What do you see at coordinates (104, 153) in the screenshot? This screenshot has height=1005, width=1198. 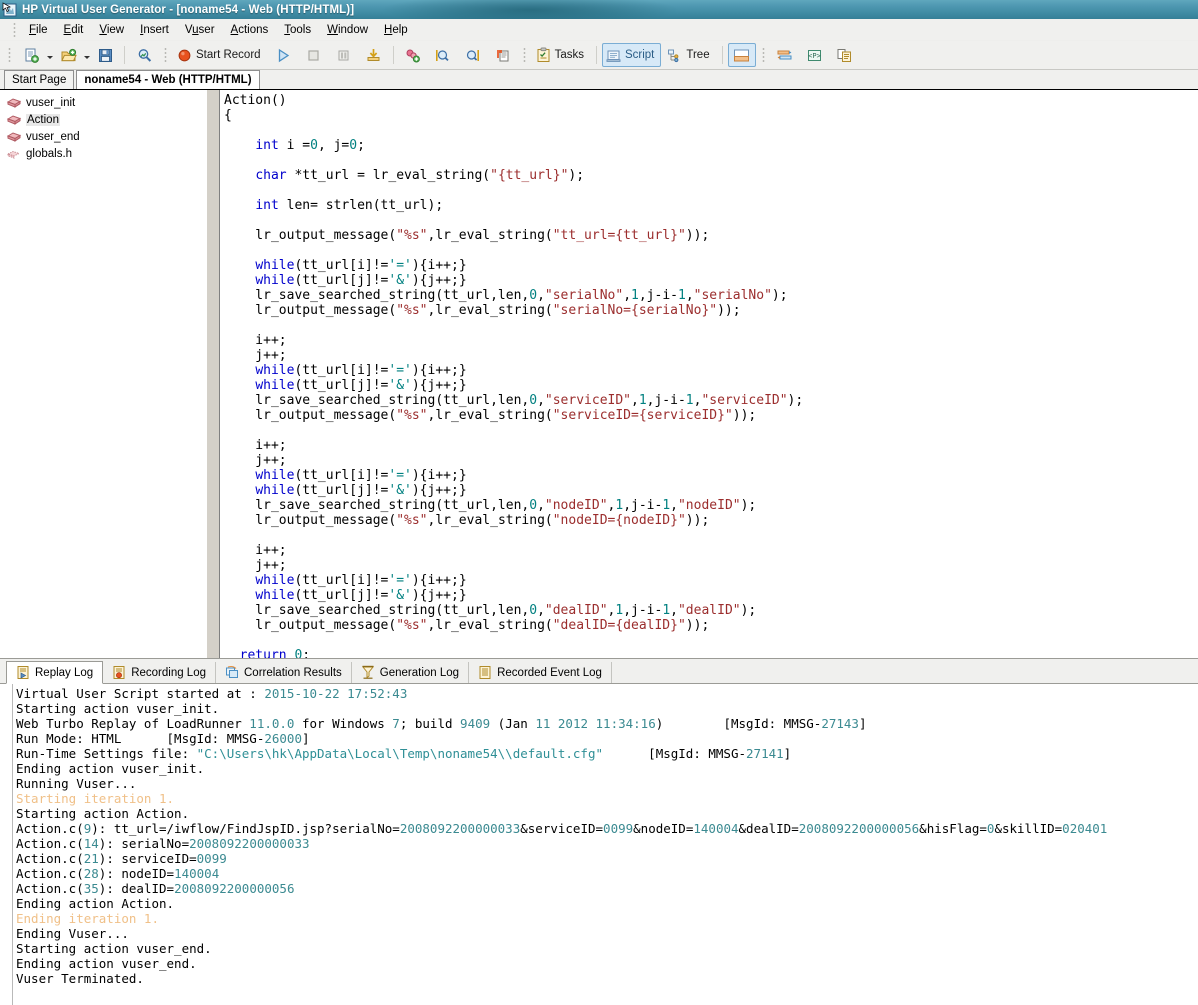 I see `tree-node-globals-h: globals.h` at bounding box center [104, 153].